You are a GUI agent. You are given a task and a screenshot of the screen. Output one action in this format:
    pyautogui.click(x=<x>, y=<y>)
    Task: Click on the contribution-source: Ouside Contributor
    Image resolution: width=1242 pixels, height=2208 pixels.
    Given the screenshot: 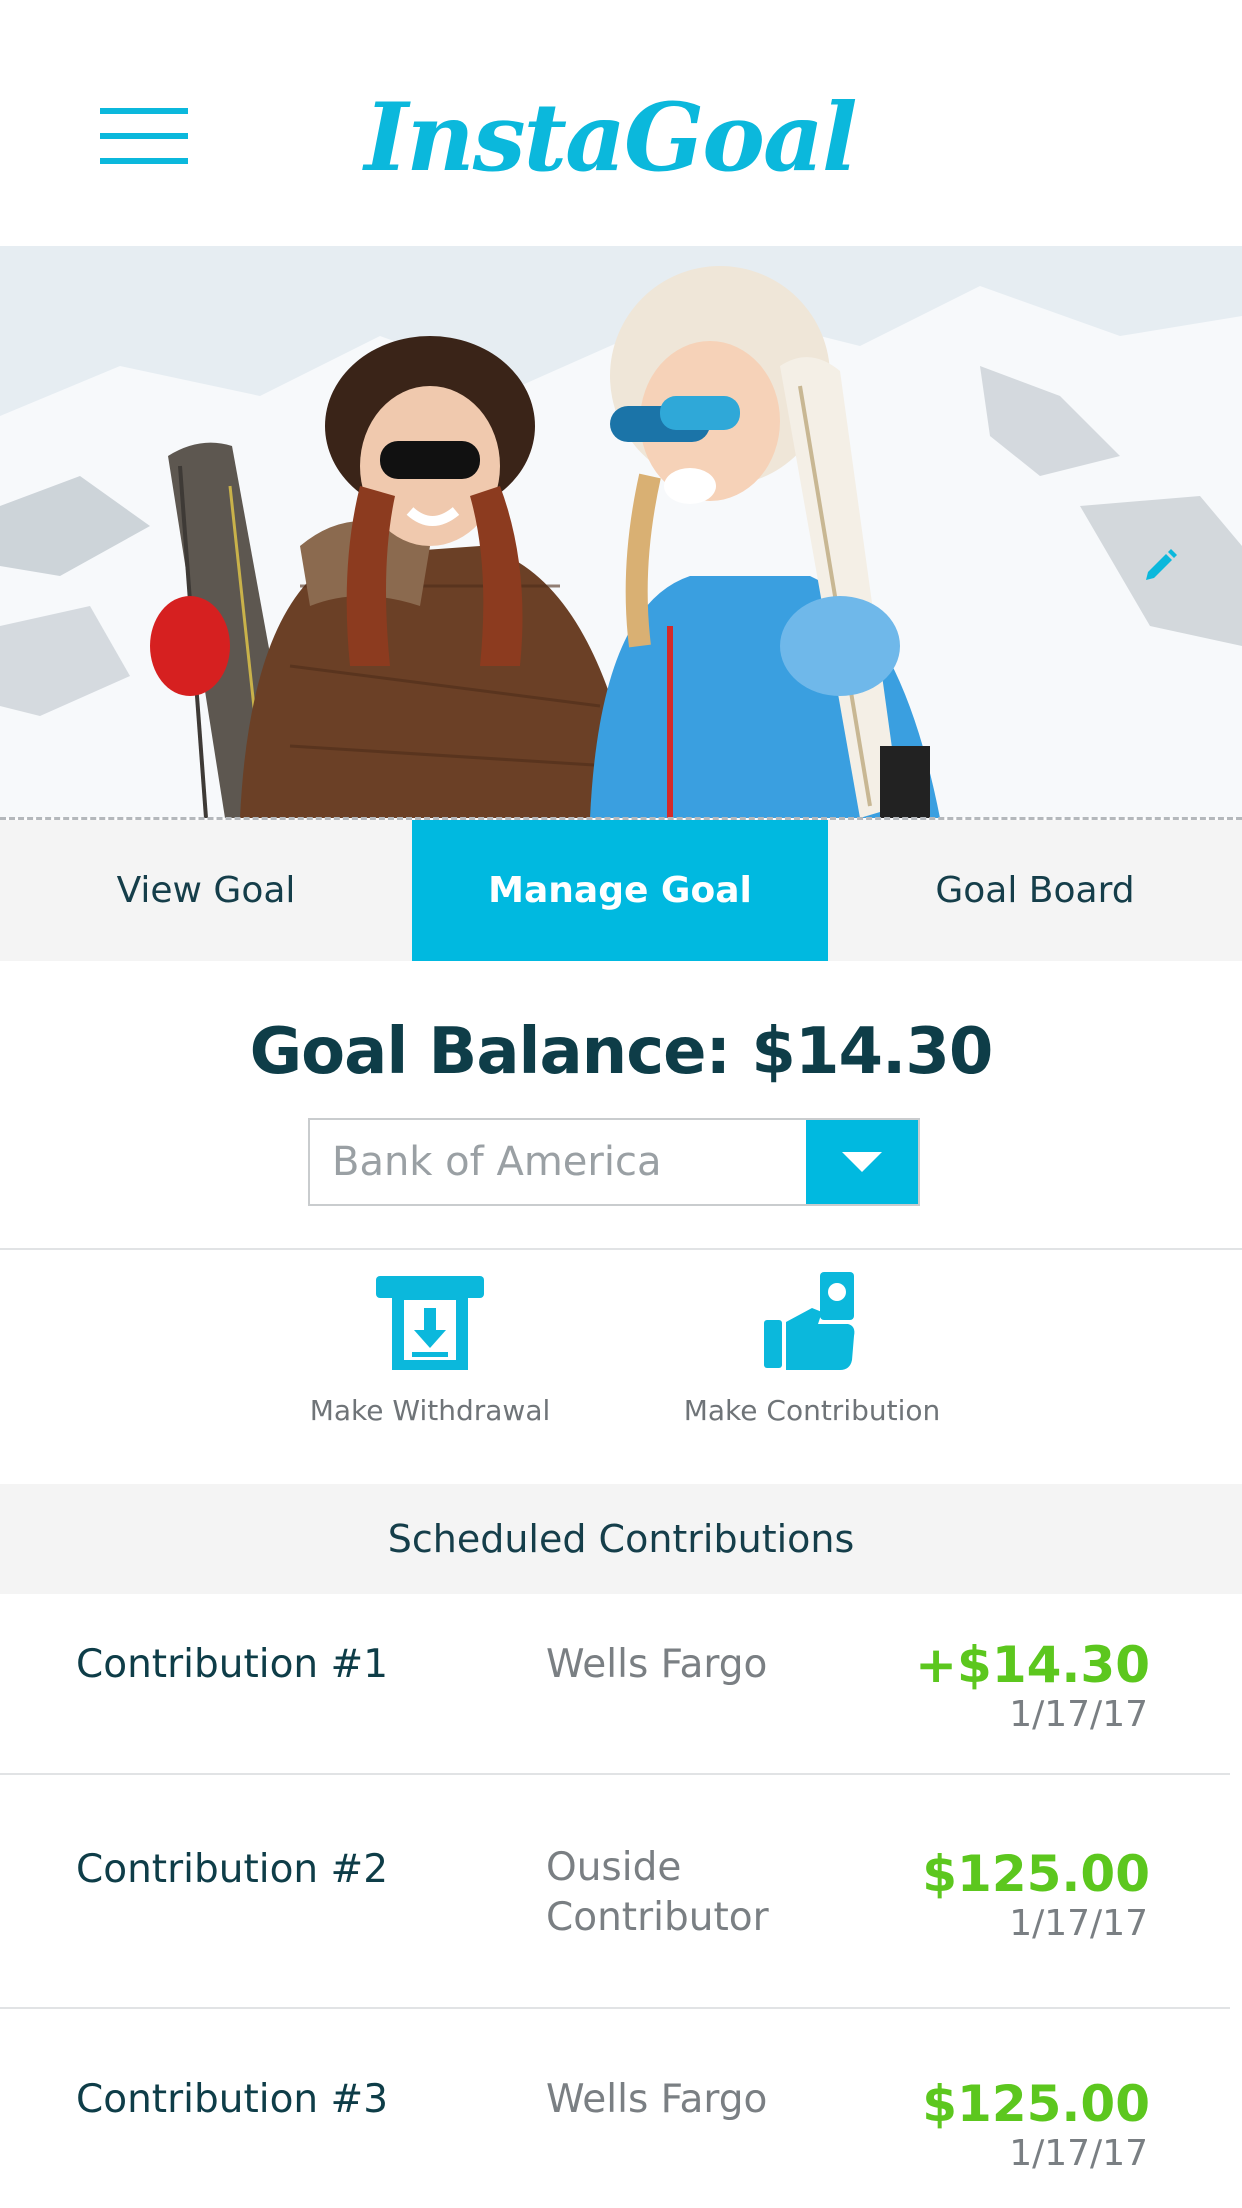 What is the action you would take?
    pyautogui.click(x=657, y=1892)
    